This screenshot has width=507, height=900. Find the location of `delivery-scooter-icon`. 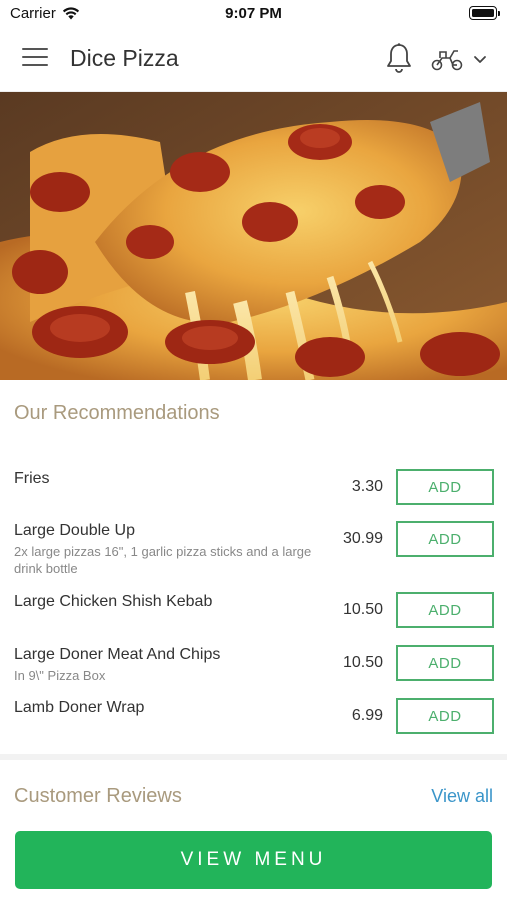

delivery-scooter-icon is located at coordinates (447, 59).